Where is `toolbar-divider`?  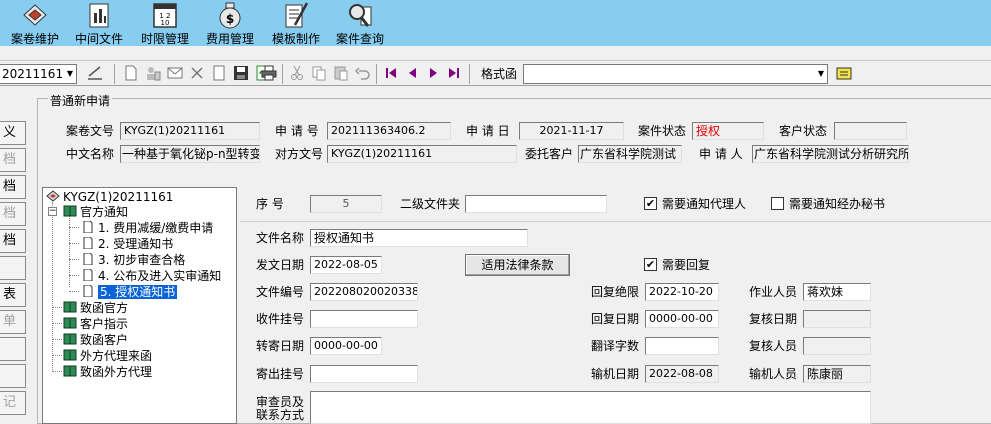 toolbar-divider is located at coordinates (469, 74).